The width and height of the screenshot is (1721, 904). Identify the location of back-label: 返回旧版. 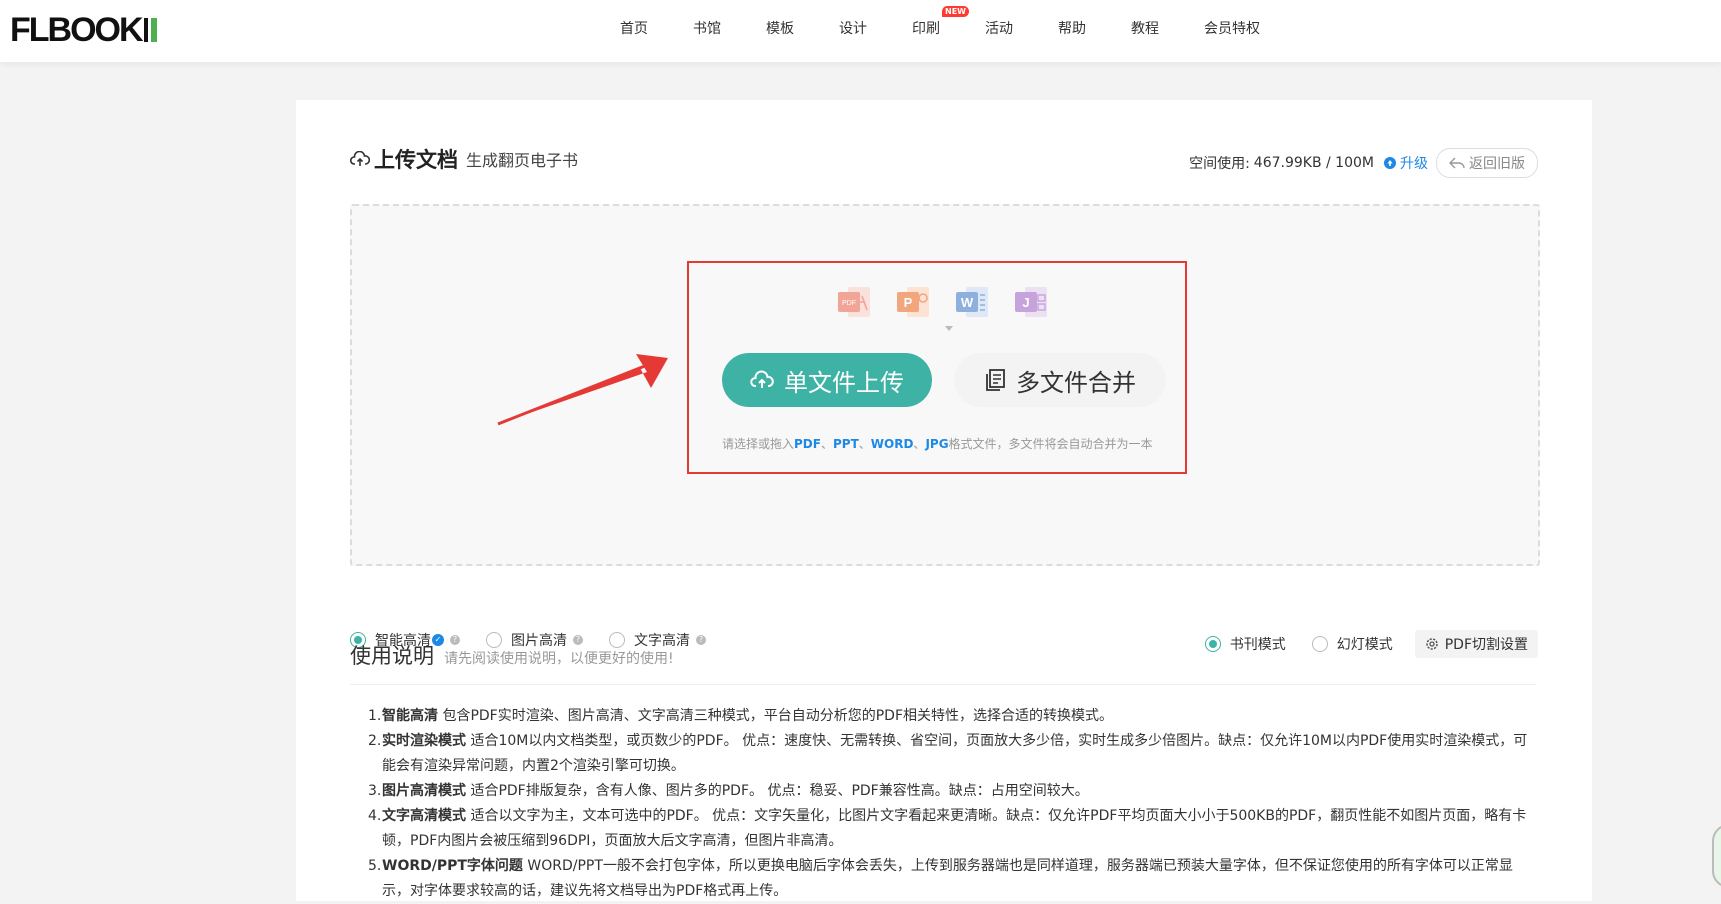
(1497, 164).